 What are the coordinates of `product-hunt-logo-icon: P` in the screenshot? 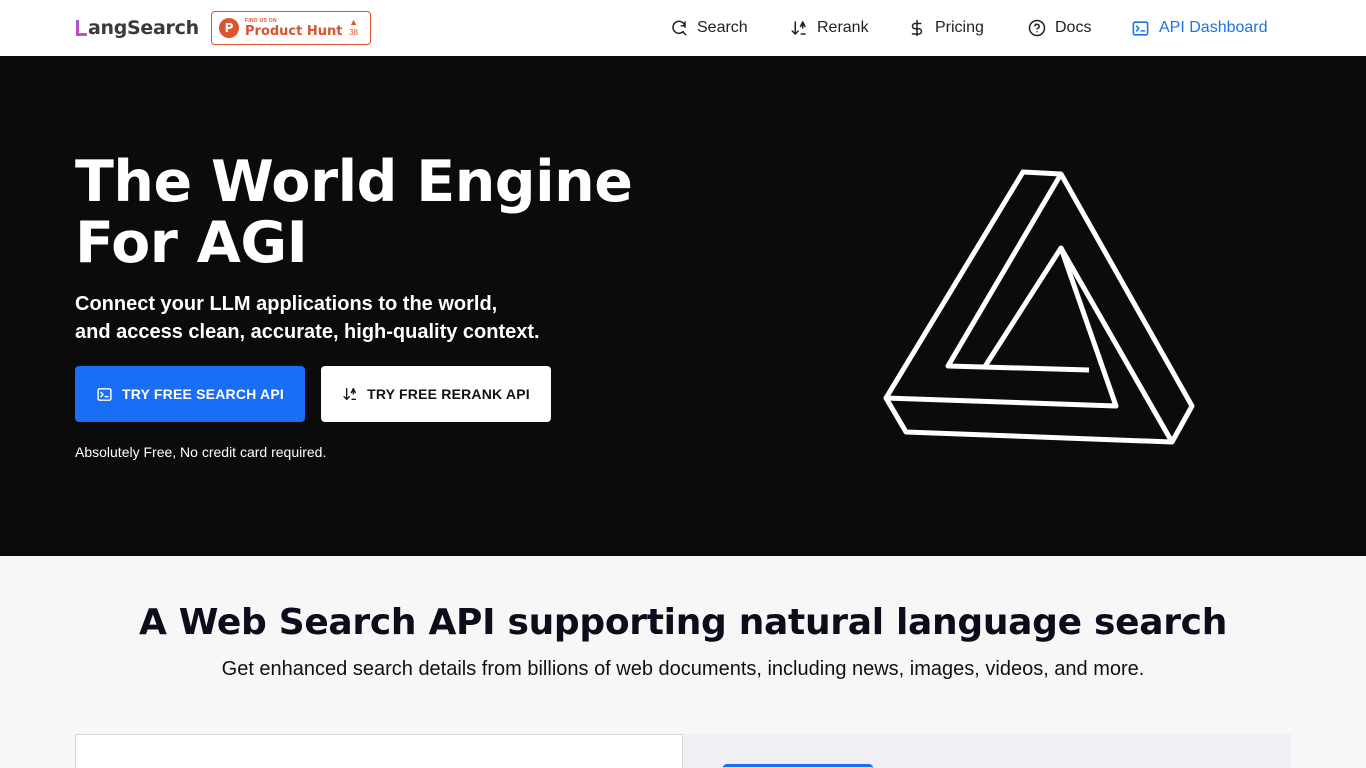 It's located at (229, 28).